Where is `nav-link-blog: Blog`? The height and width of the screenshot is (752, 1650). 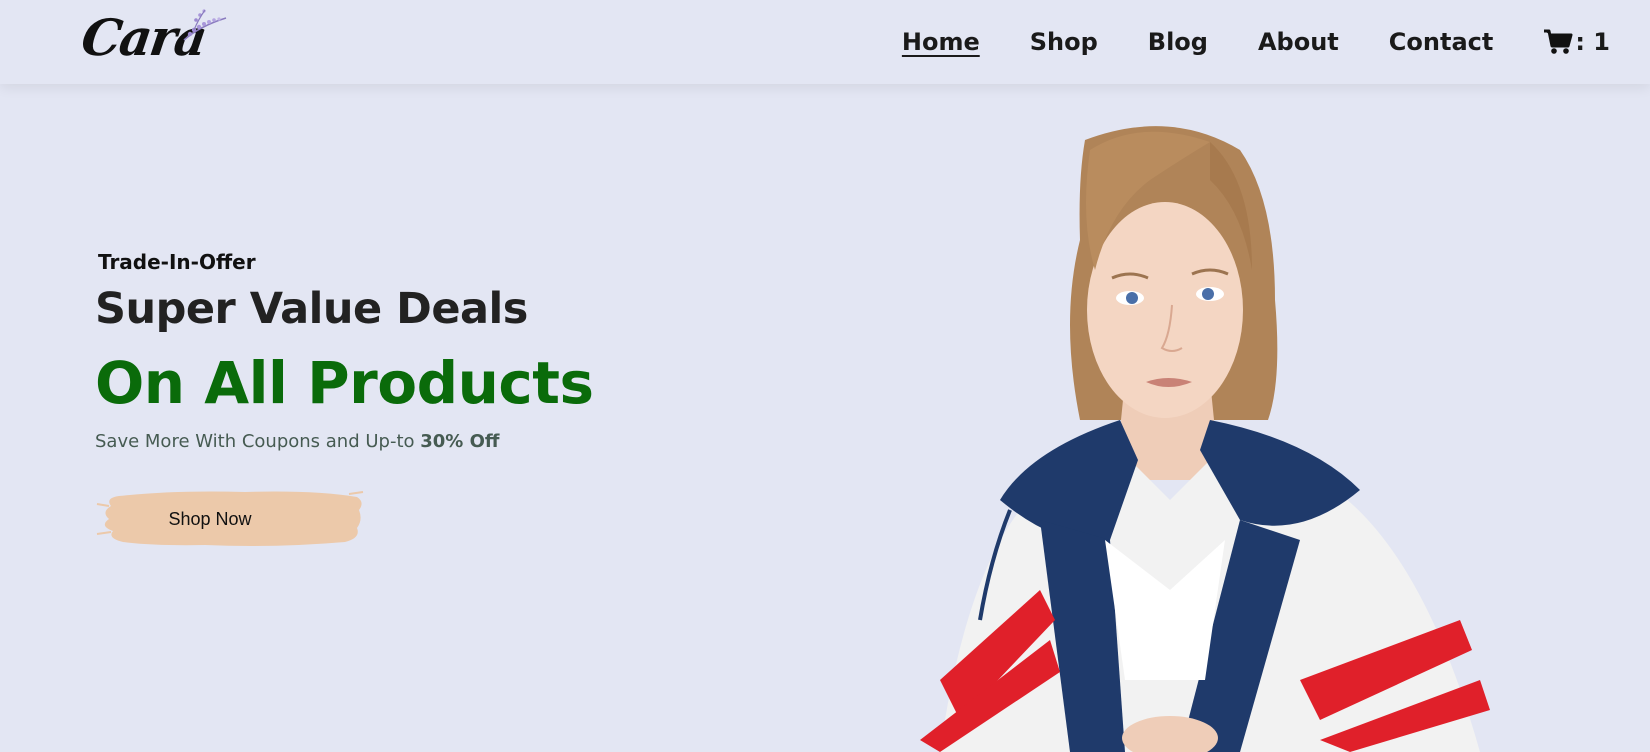 nav-link-blog: Blog is located at coordinates (1178, 42).